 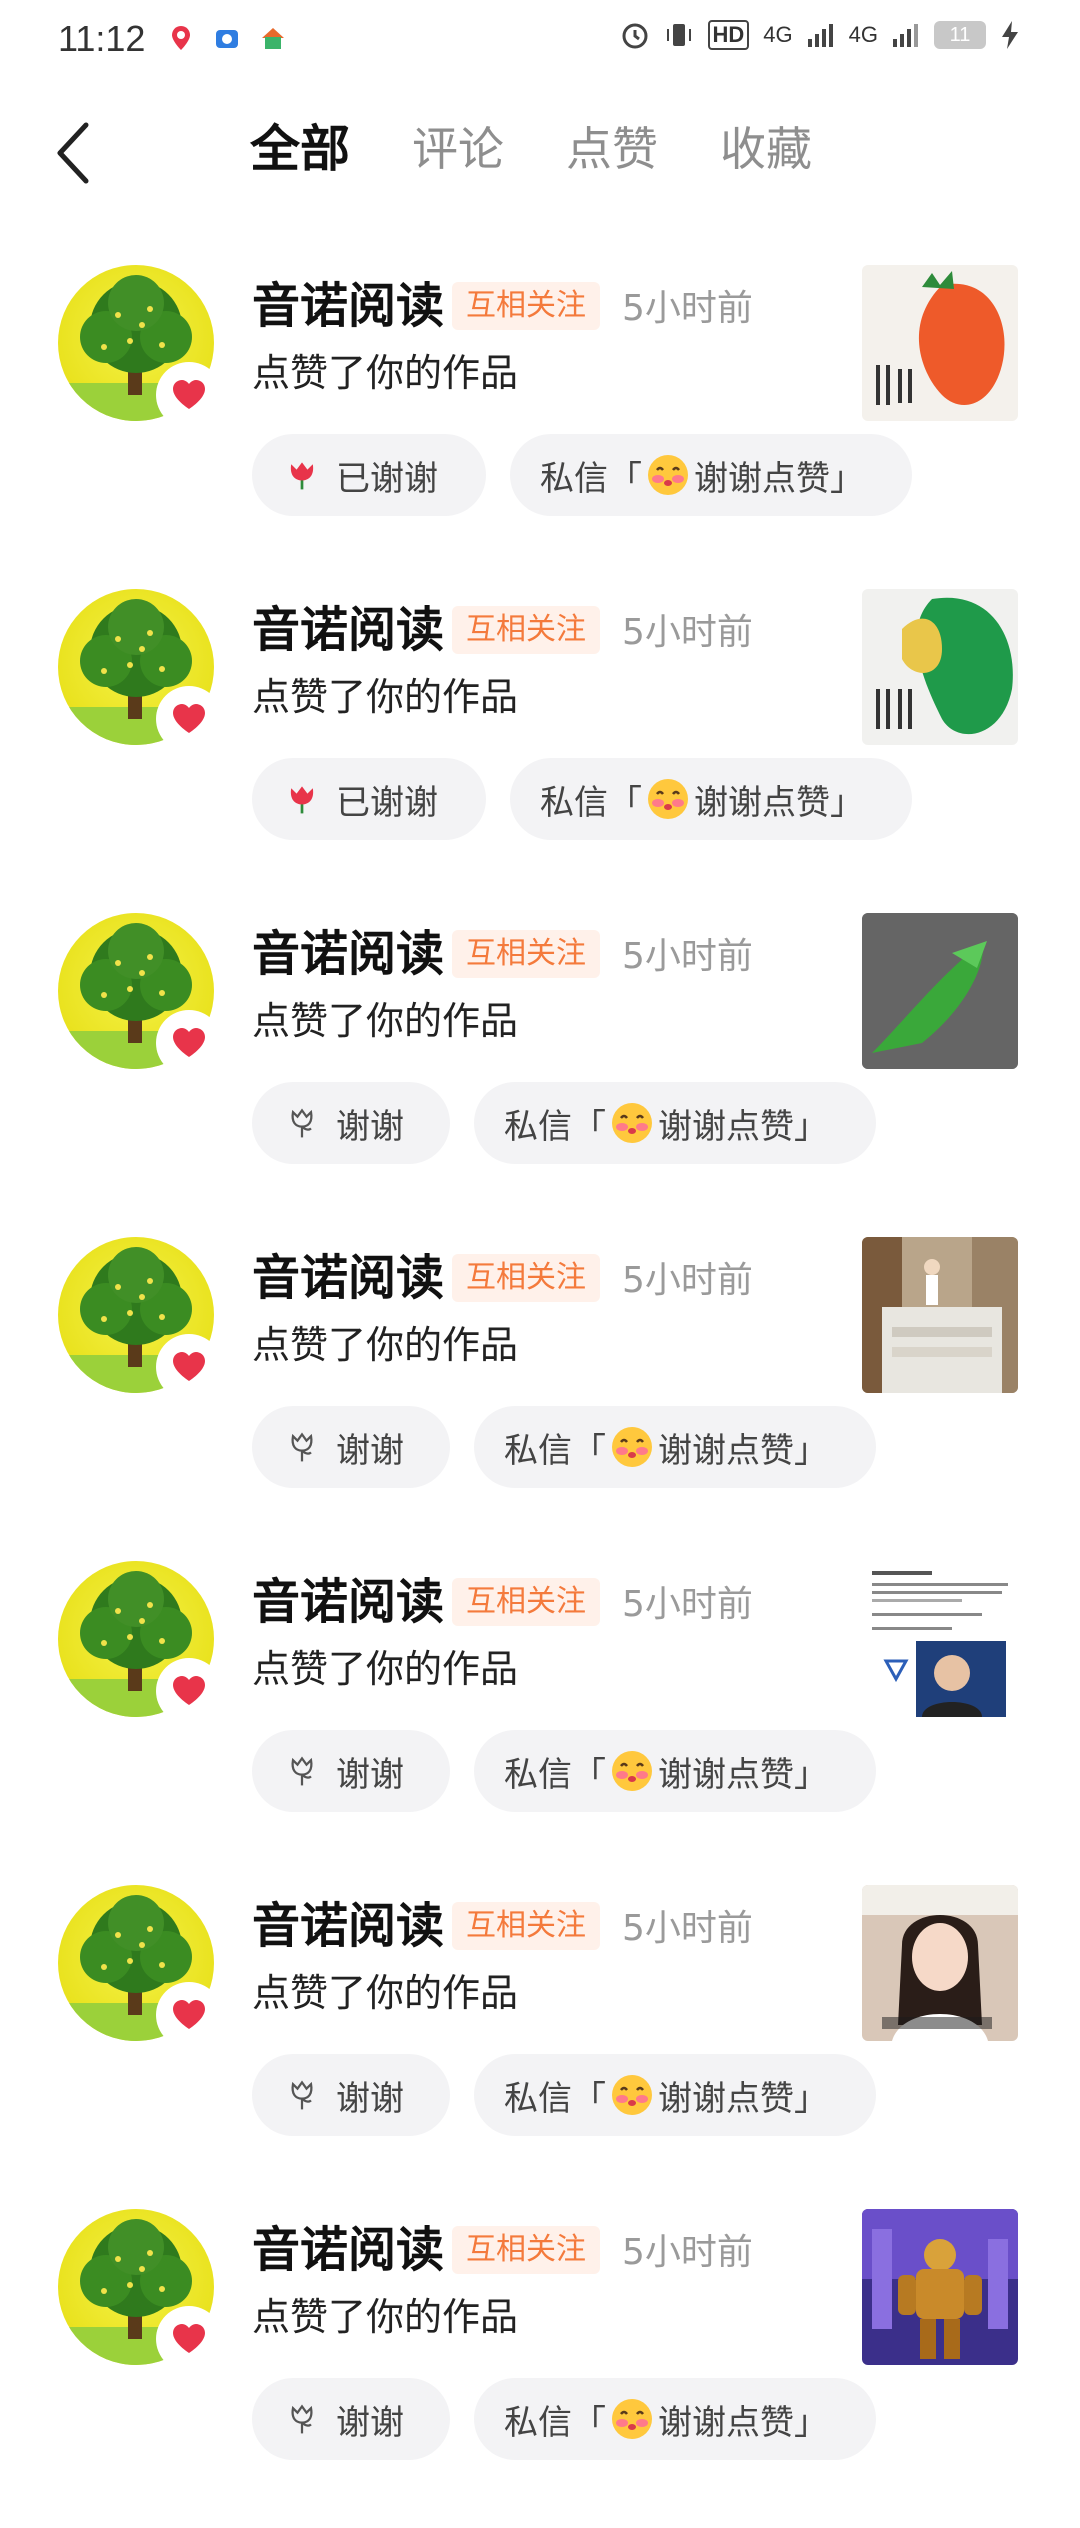 What do you see at coordinates (458, 149) in the screenshot?
I see `tab-comments: 评论` at bounding box center [458, 149].